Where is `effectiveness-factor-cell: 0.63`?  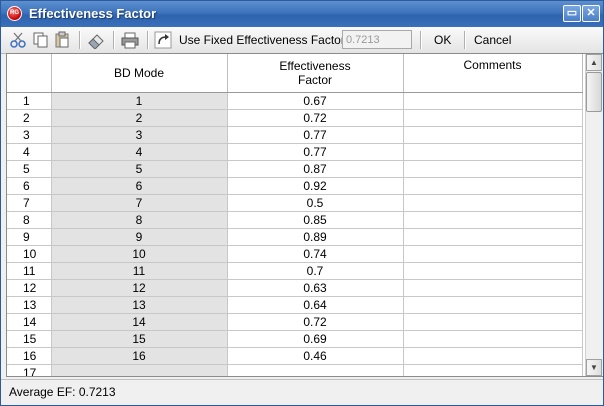
effectiveness-factor-cell: 0.63 is located at coordinates (315, 288).